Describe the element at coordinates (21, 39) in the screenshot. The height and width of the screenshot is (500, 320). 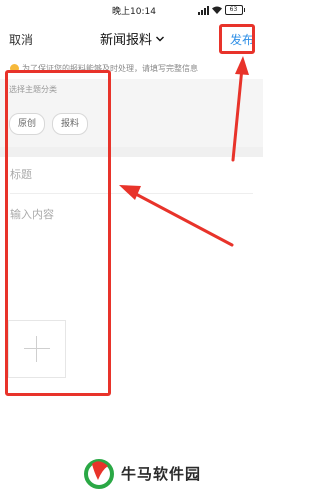
I see `cancel-button: 取消` at that location.